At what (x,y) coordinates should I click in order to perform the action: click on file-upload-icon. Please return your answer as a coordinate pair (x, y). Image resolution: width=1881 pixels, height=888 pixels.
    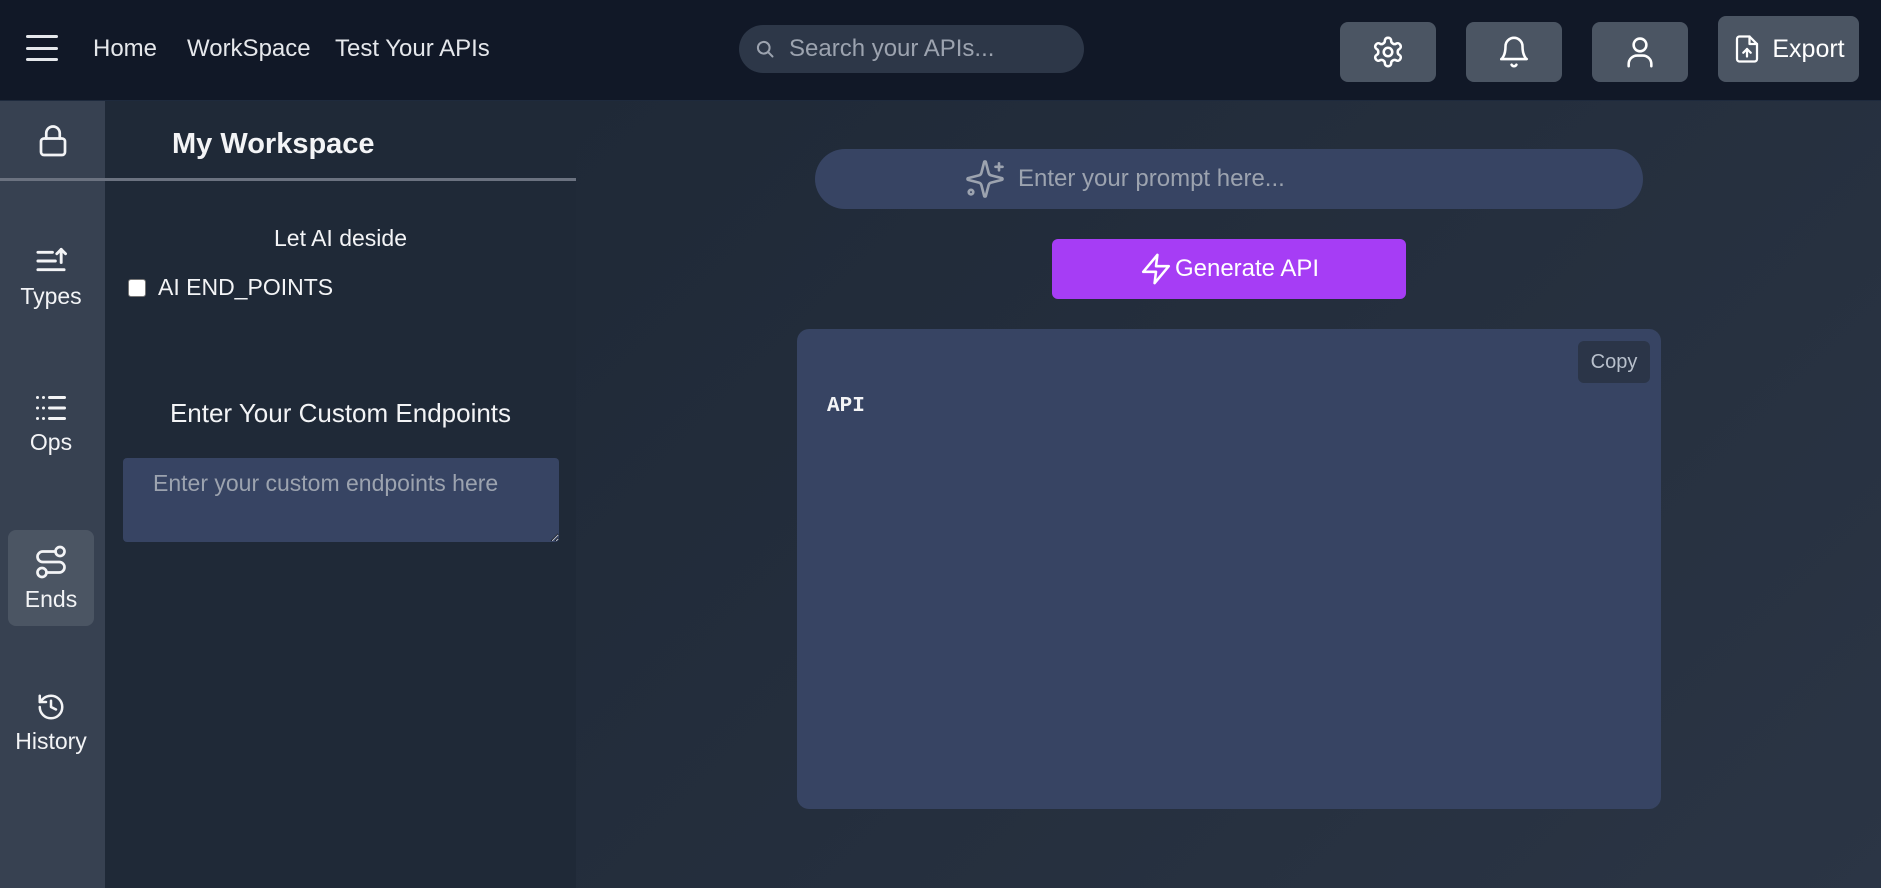
    Looking at the image, I should click on (1747, 49).